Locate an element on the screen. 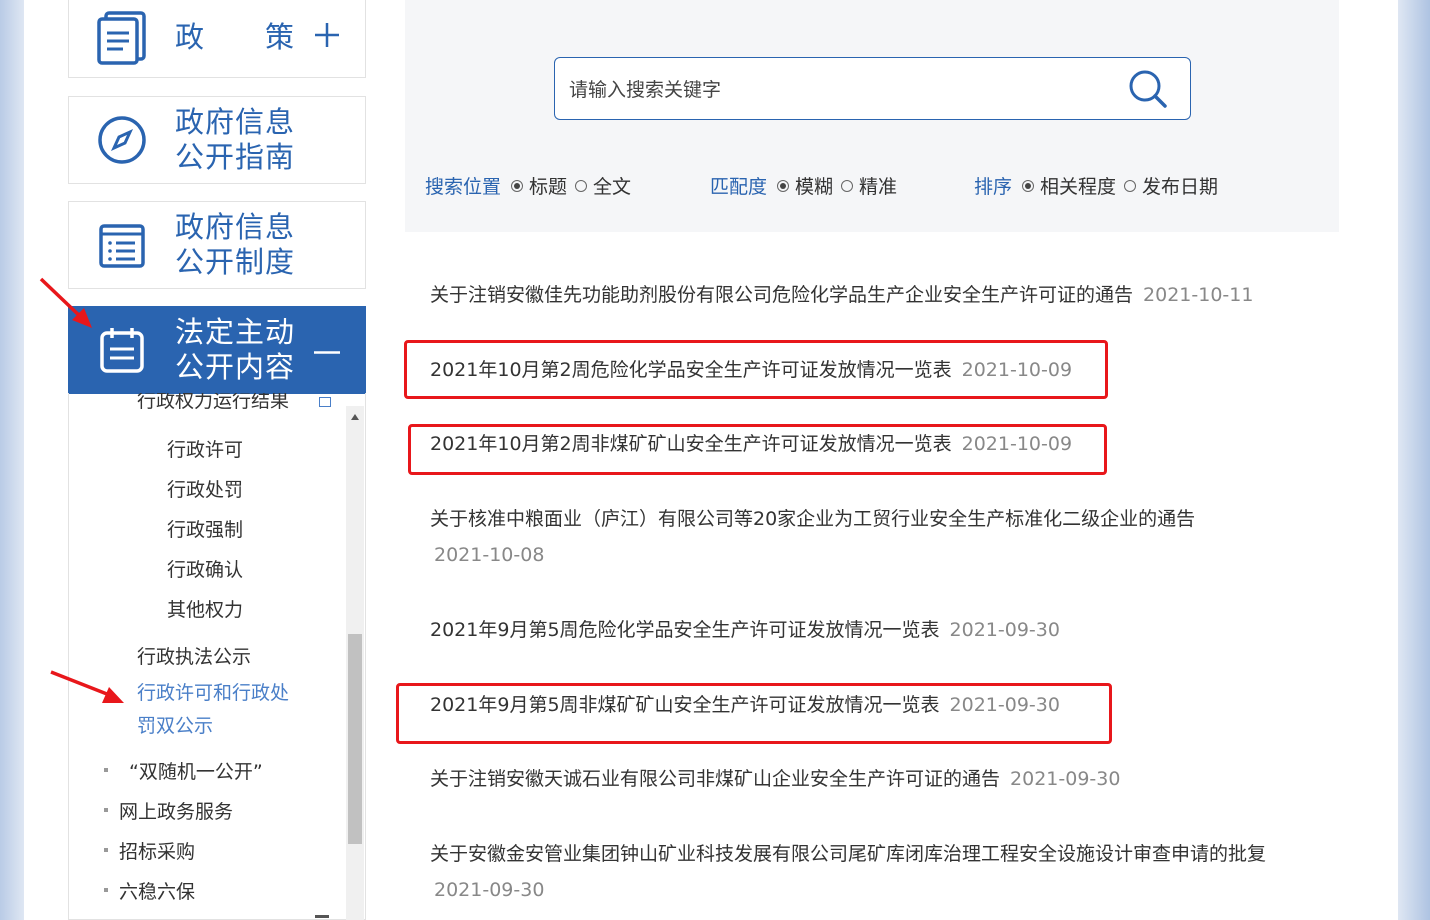  radio-label: 标题 is located at coordinates (548, 187).